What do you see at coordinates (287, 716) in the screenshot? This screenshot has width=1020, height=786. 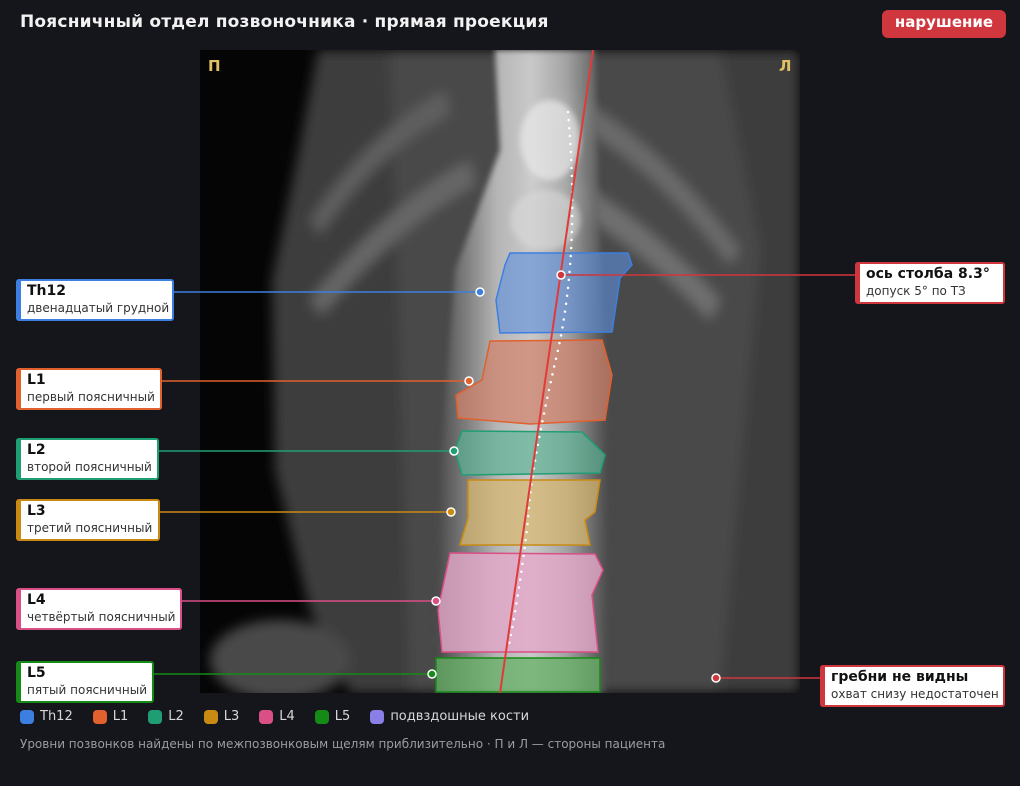 I see `legend-label: L4` at bounding box center [287, 716].